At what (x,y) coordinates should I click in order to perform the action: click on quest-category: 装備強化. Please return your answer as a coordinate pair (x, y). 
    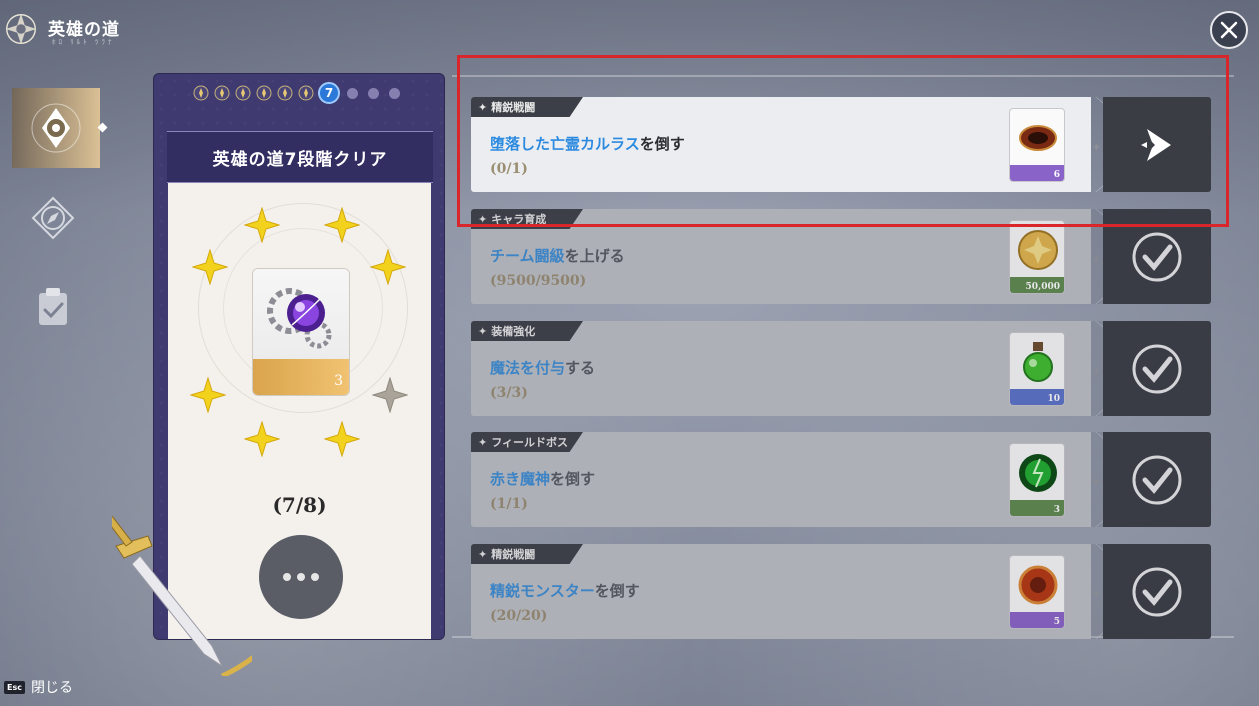
    Looking at the image, I should click on (513, 331).